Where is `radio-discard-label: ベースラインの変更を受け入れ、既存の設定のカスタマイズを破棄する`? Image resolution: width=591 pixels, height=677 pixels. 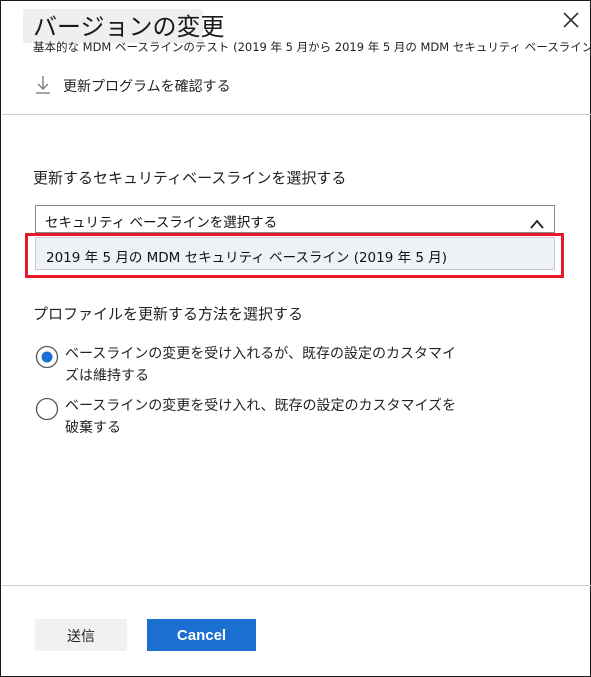
radio-discard-label: ベースラインの変更を受け入れ、既存の設定のカスタマイズを破棄する is located at coordinates (261, 417).